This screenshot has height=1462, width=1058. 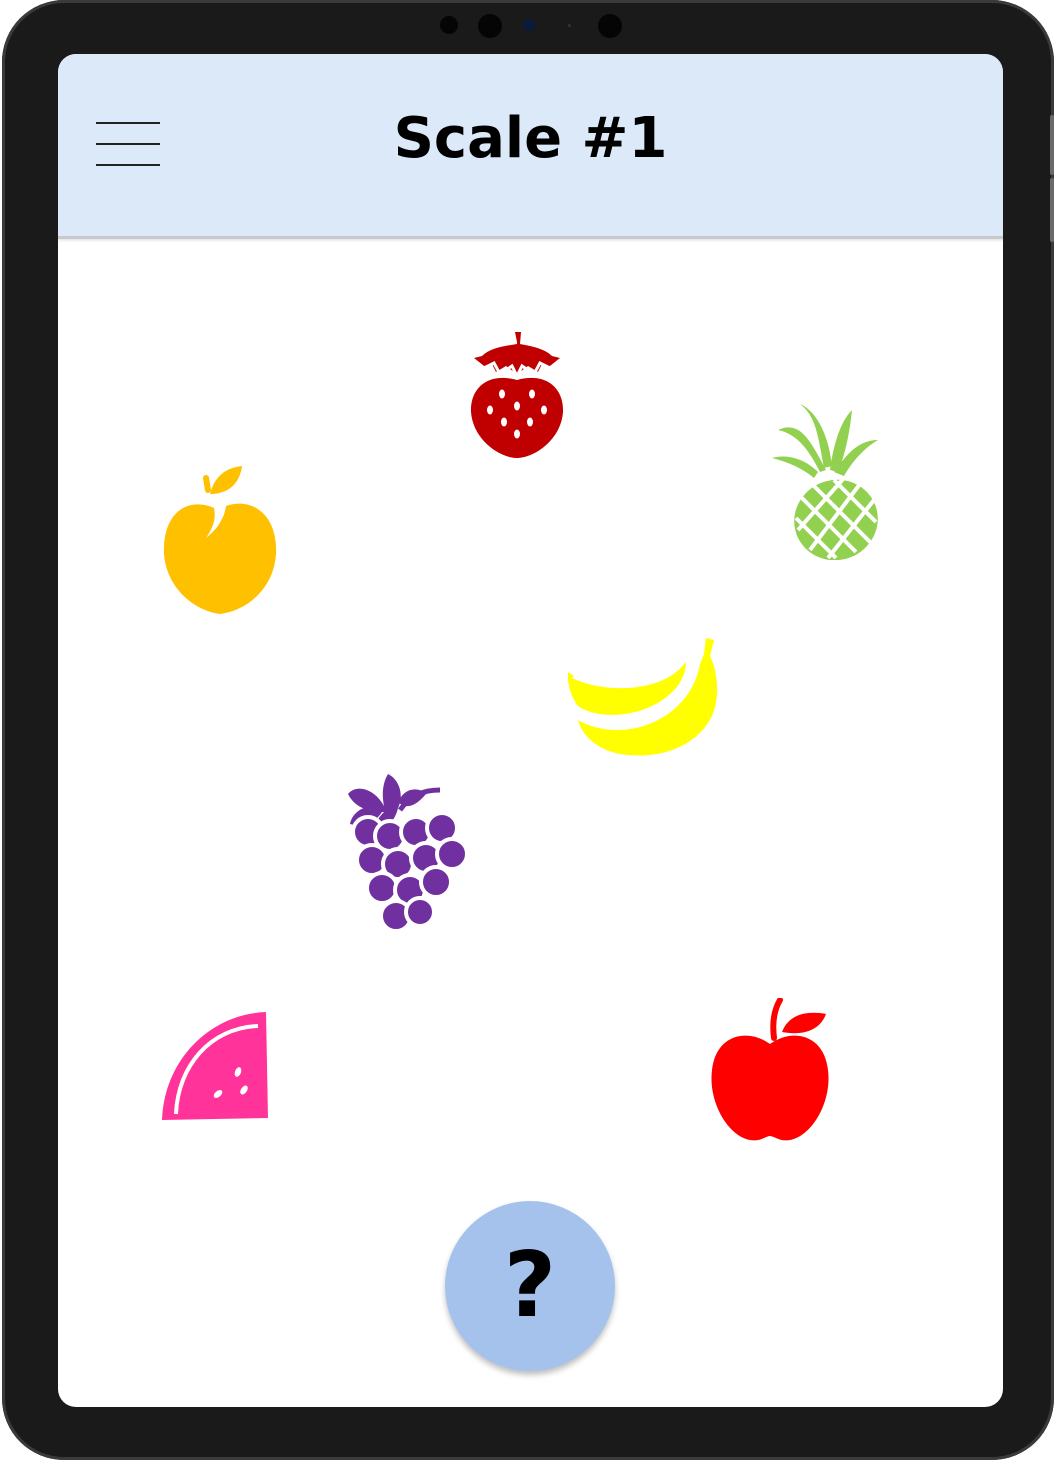 I want to click on grapes-icon, so click(x=409, y=853).